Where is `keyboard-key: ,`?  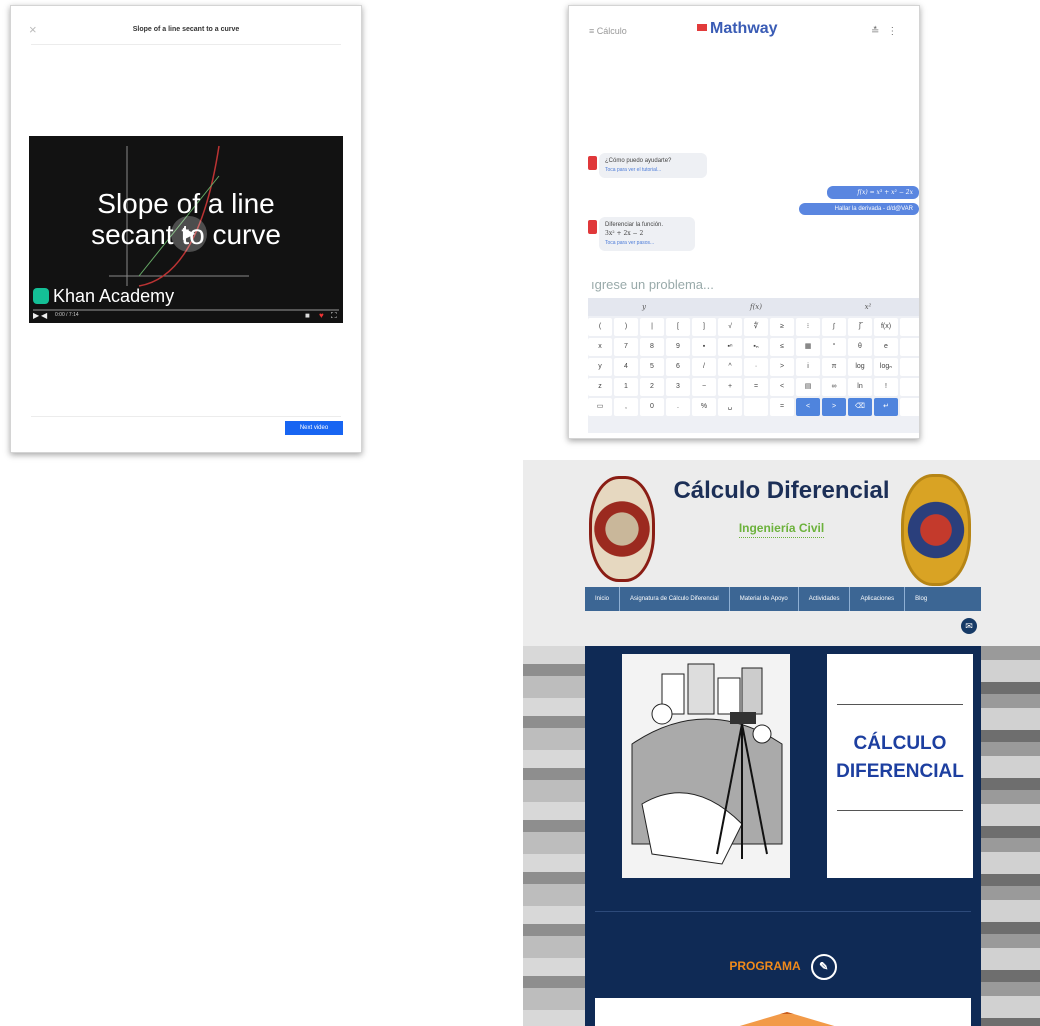 keyboard-key: , is located at coordinates (626, 407).